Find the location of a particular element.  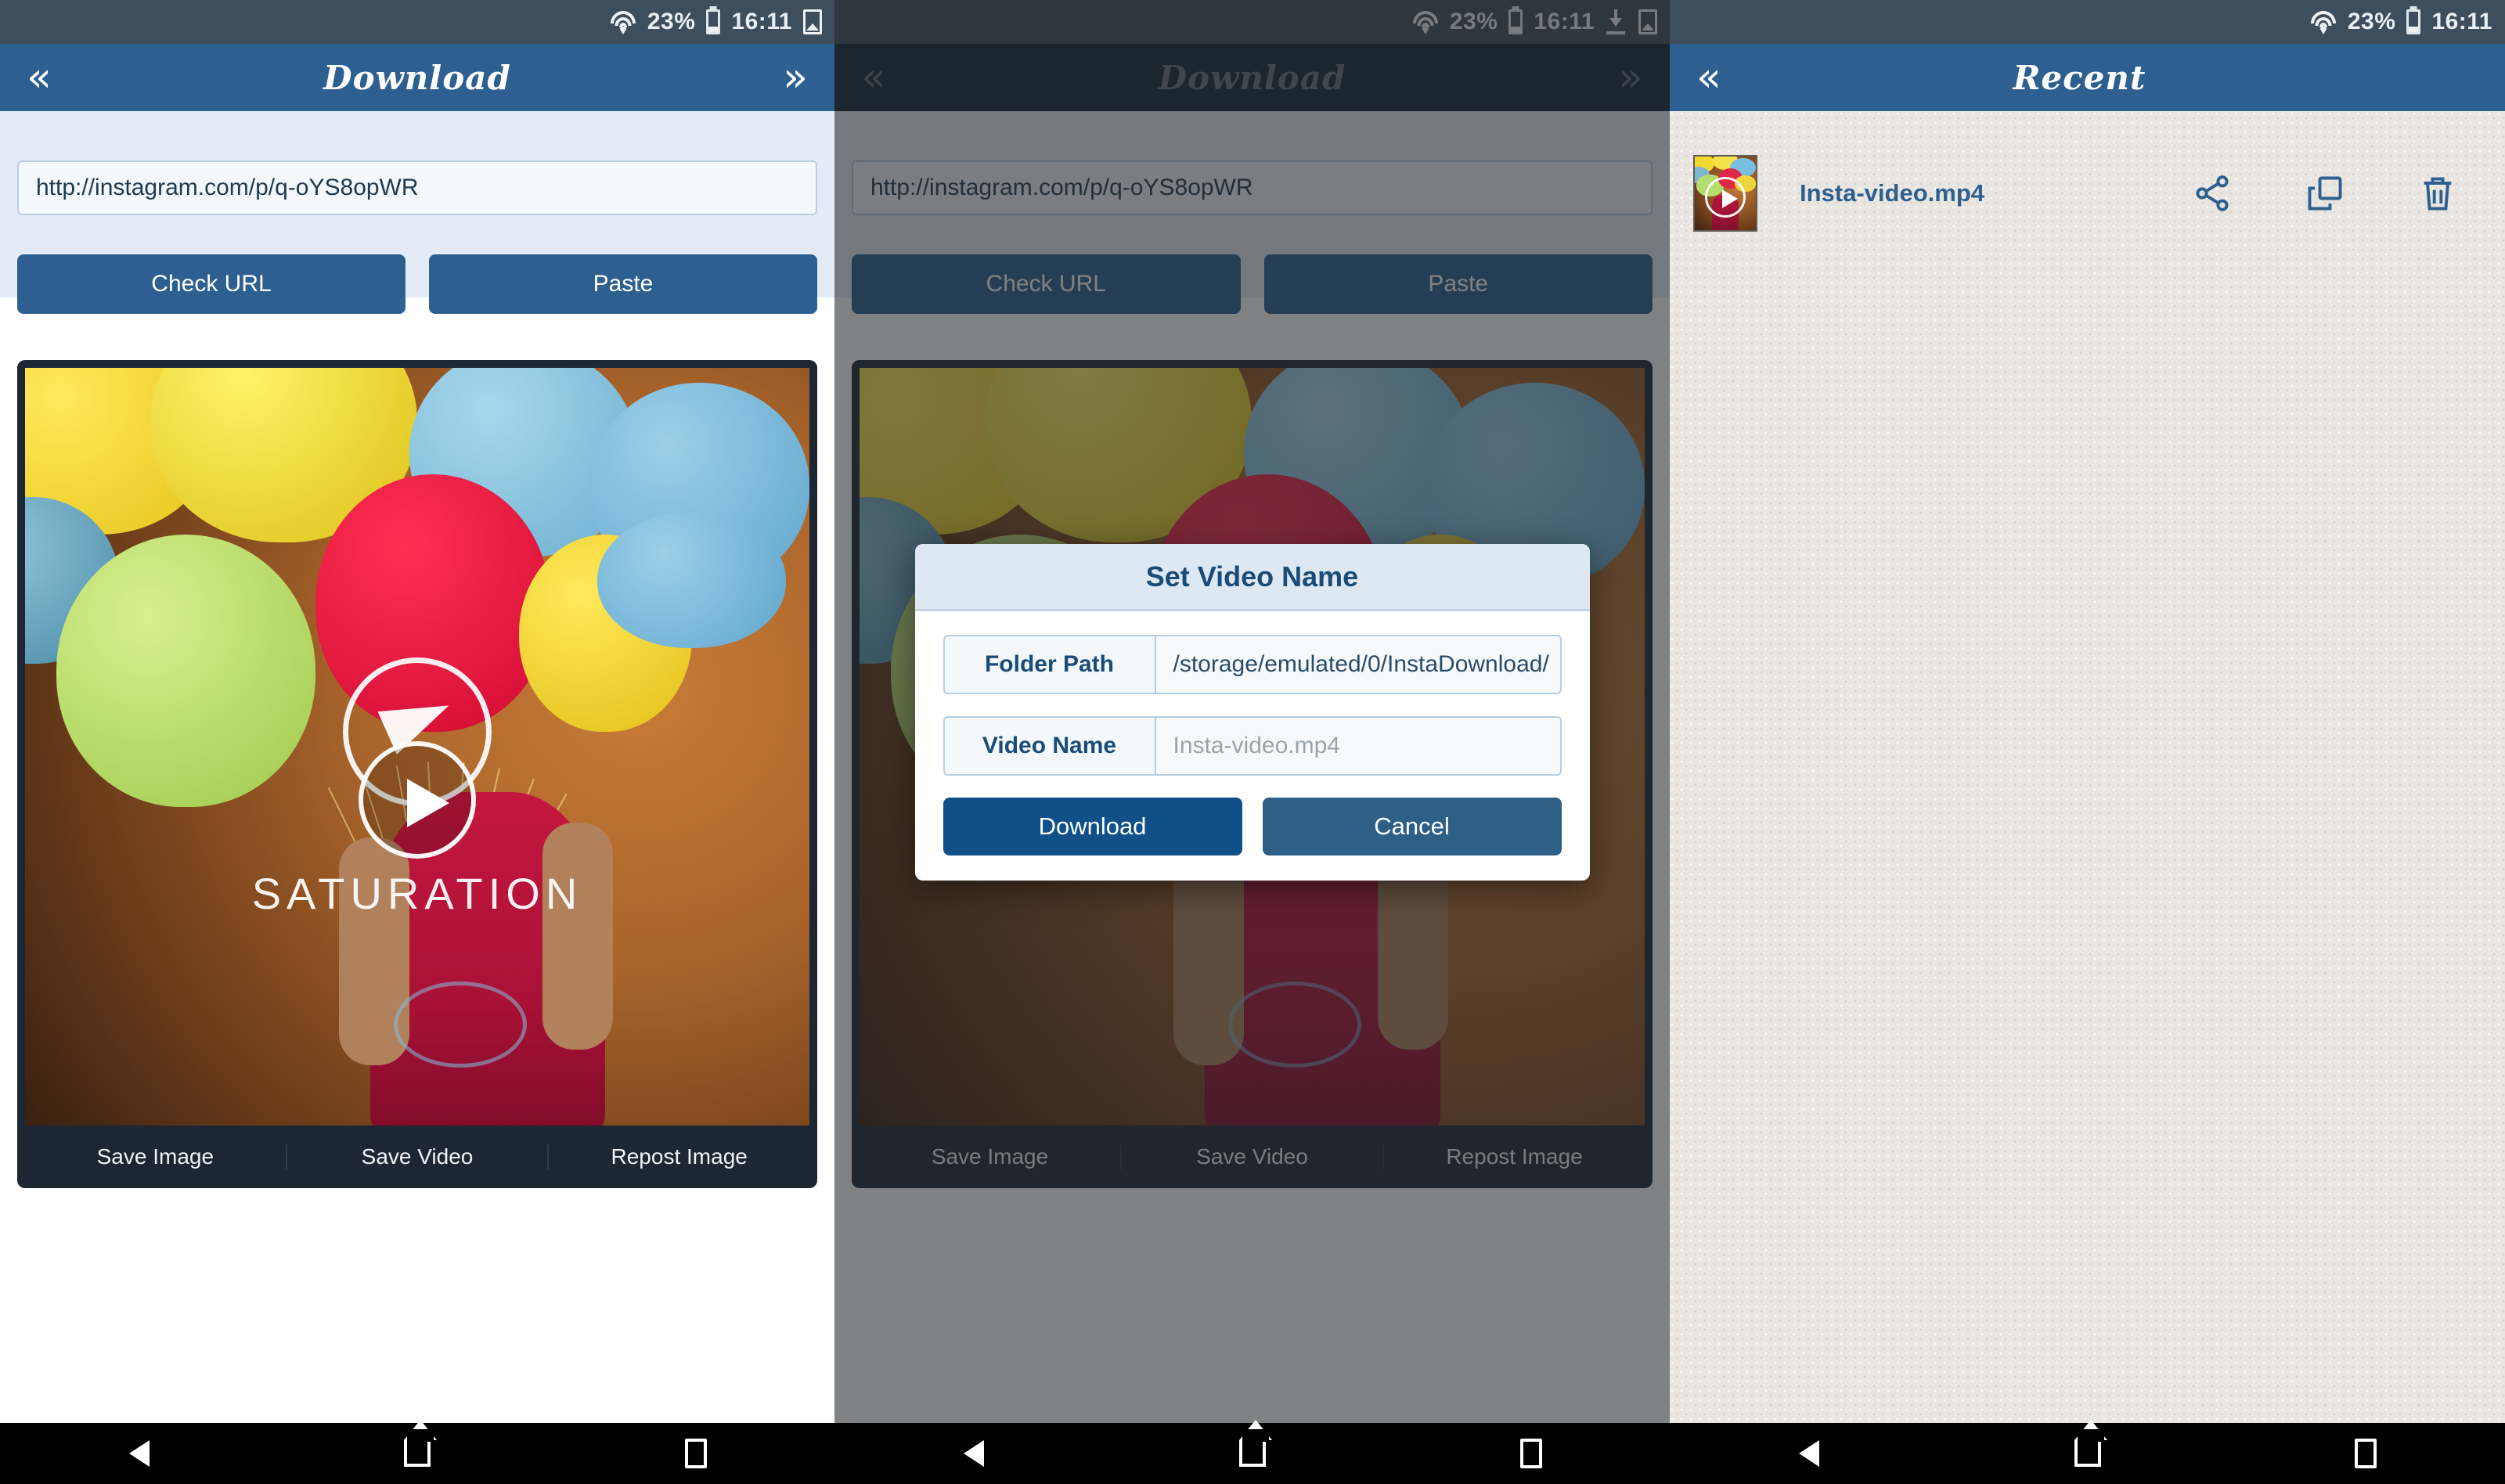

folder-path-input: /storage/emulated/0/InstaDownload/ is located at coordinates (1357, 664).